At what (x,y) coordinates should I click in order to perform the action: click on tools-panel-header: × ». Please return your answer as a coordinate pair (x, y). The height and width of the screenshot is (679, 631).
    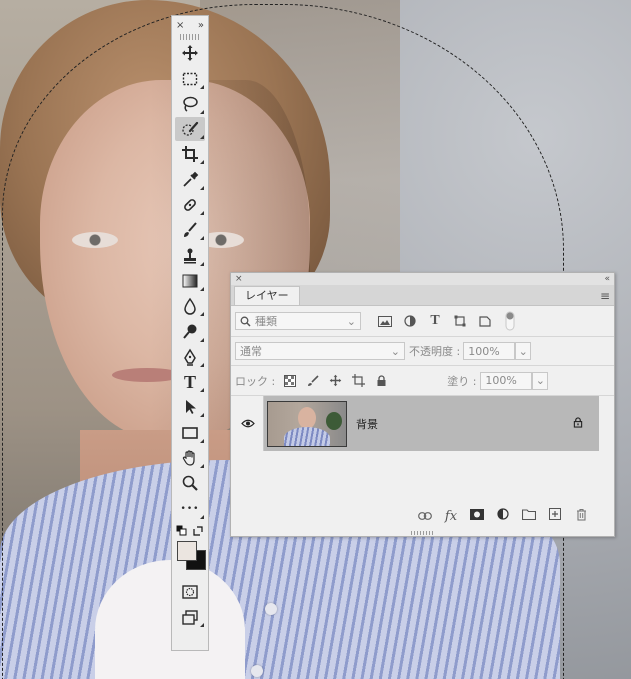
    Looking at the image, I should click on (190, 25).